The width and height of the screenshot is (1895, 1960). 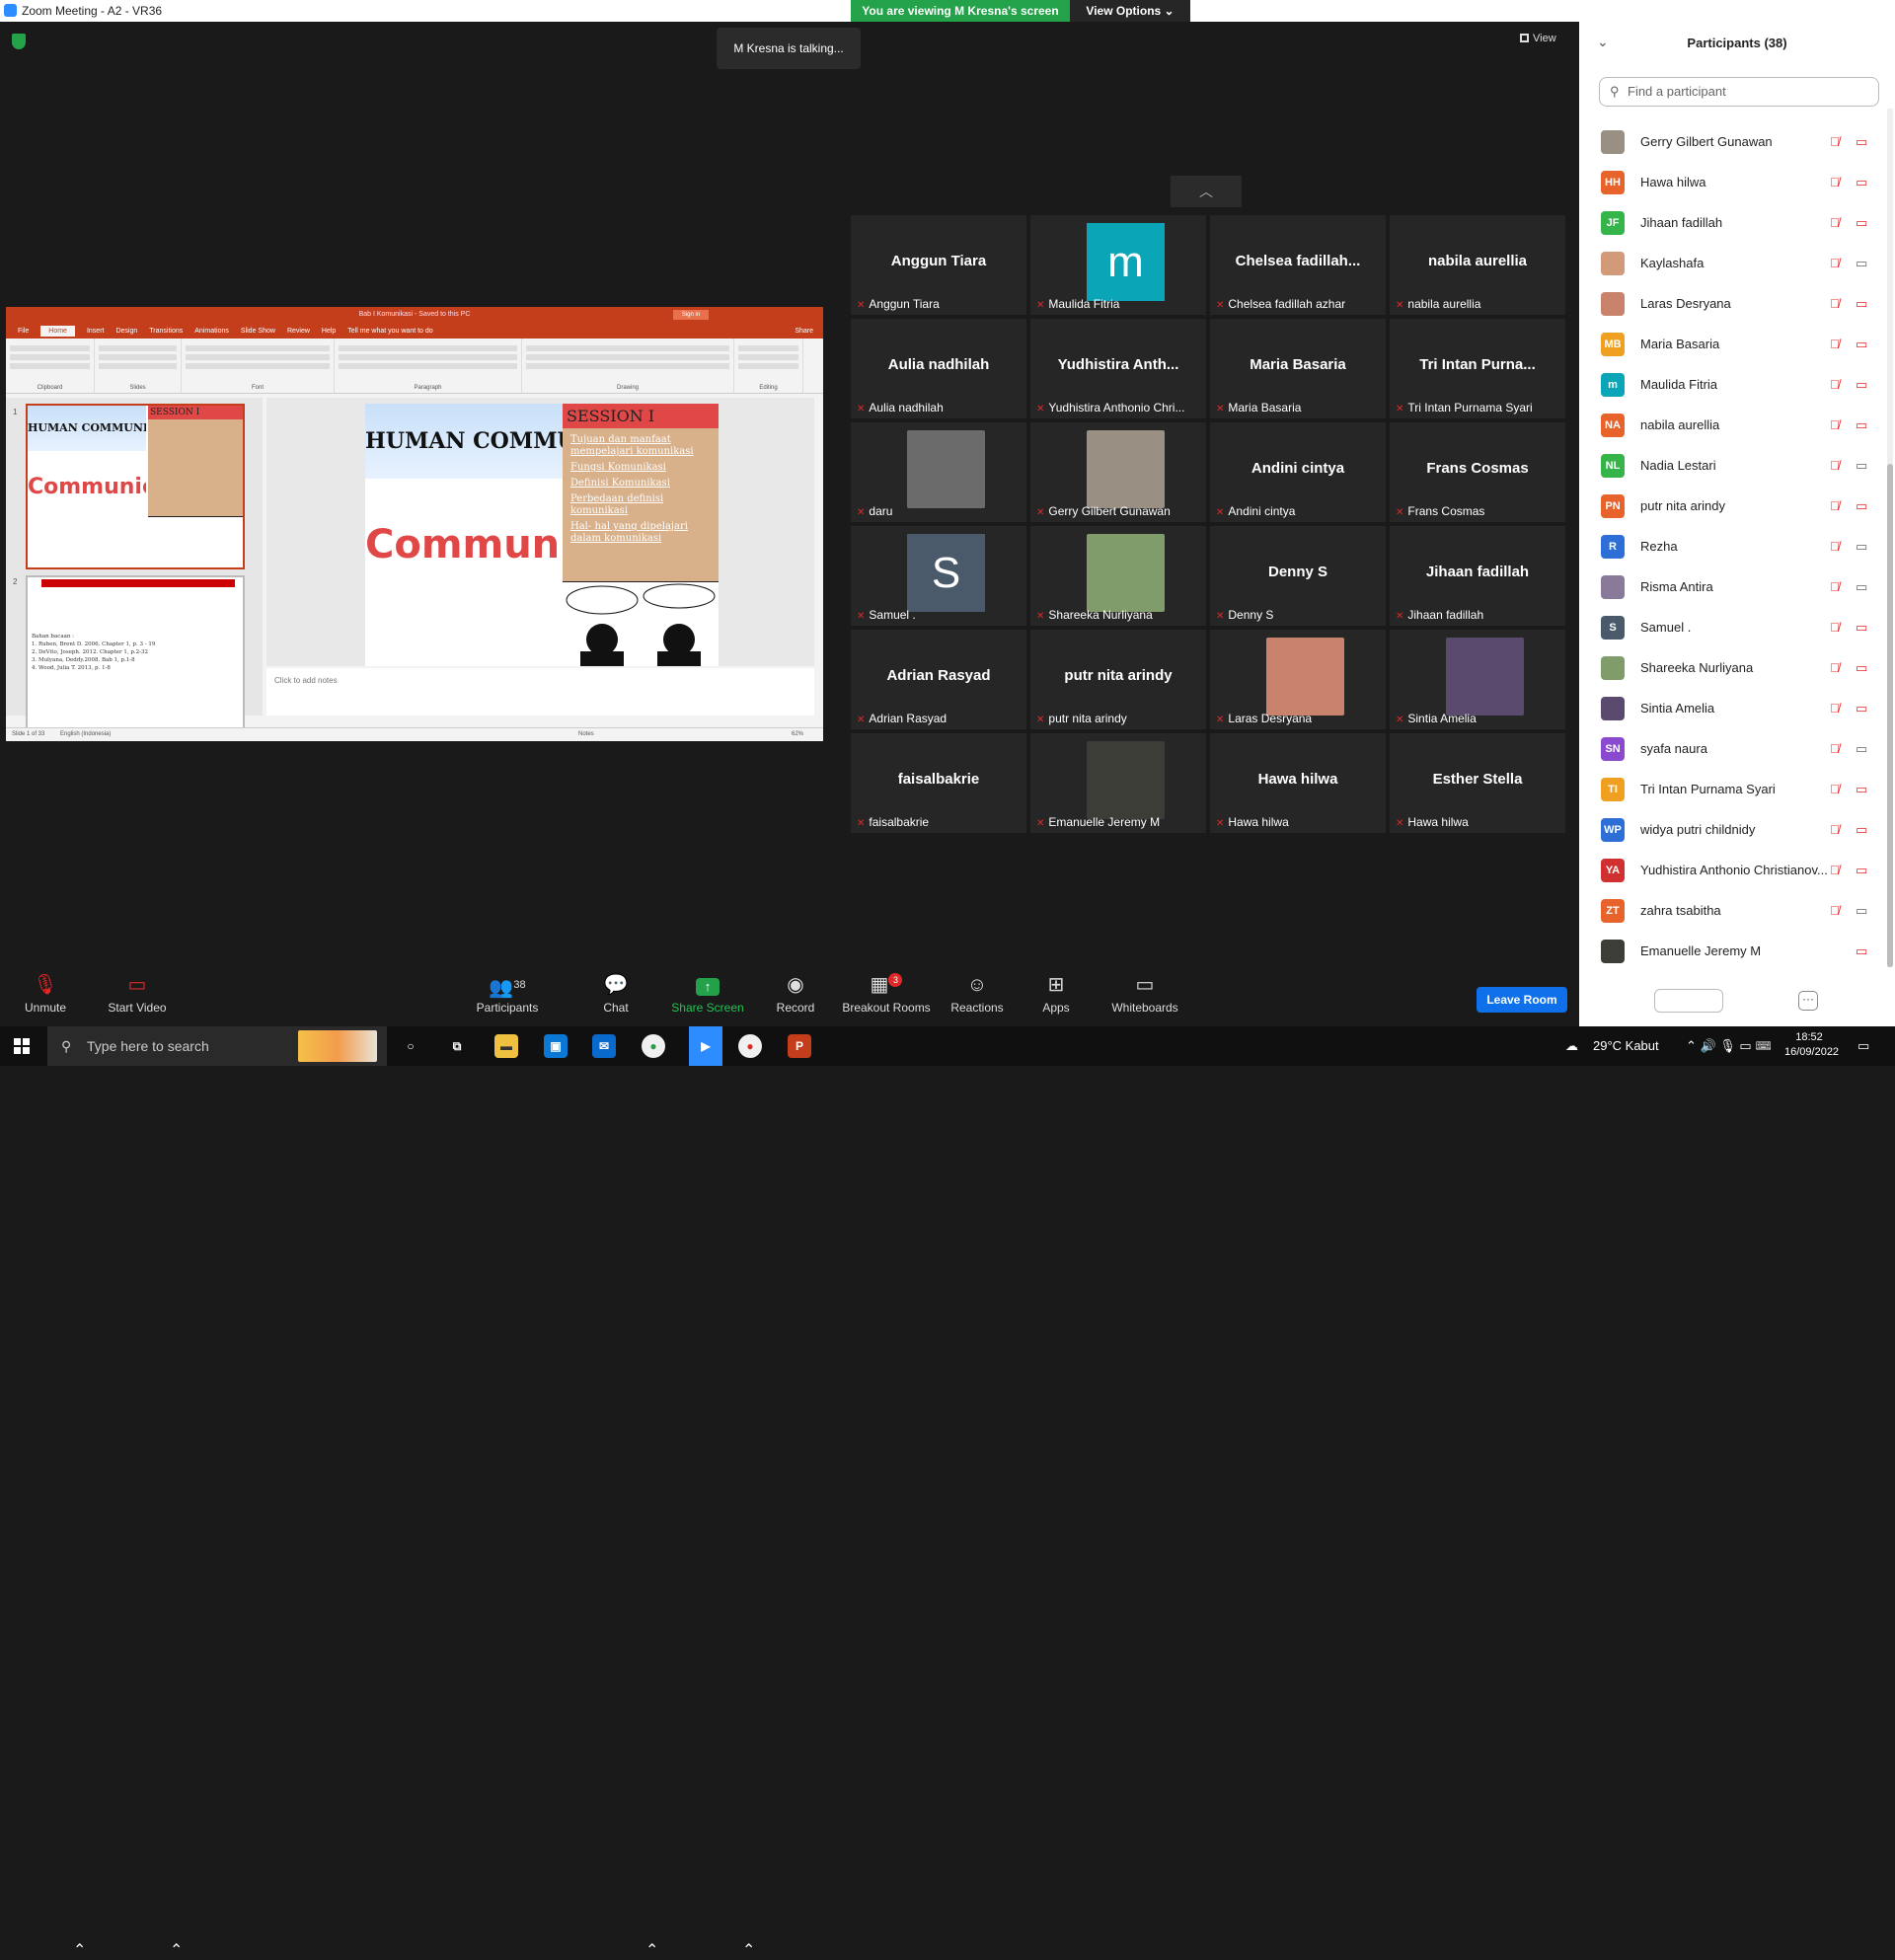 I want to click on video-tile: ✕ Laras Desryana, so click(x=1298, y=679).